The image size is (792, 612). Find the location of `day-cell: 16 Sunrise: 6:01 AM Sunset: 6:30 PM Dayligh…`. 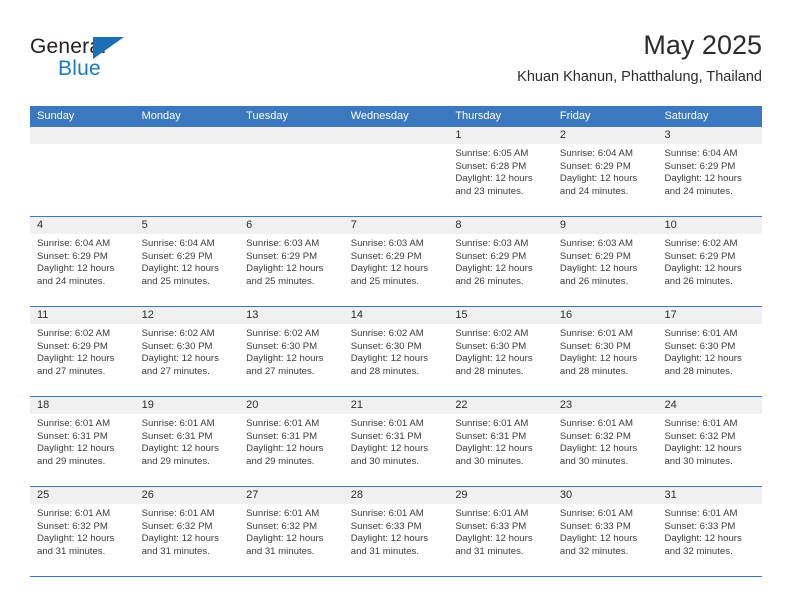

day-cell: 16 Sunrise: 6:01 AM Sunset: 6:30 PM Dayligh… is located at coordinates (605, 351).